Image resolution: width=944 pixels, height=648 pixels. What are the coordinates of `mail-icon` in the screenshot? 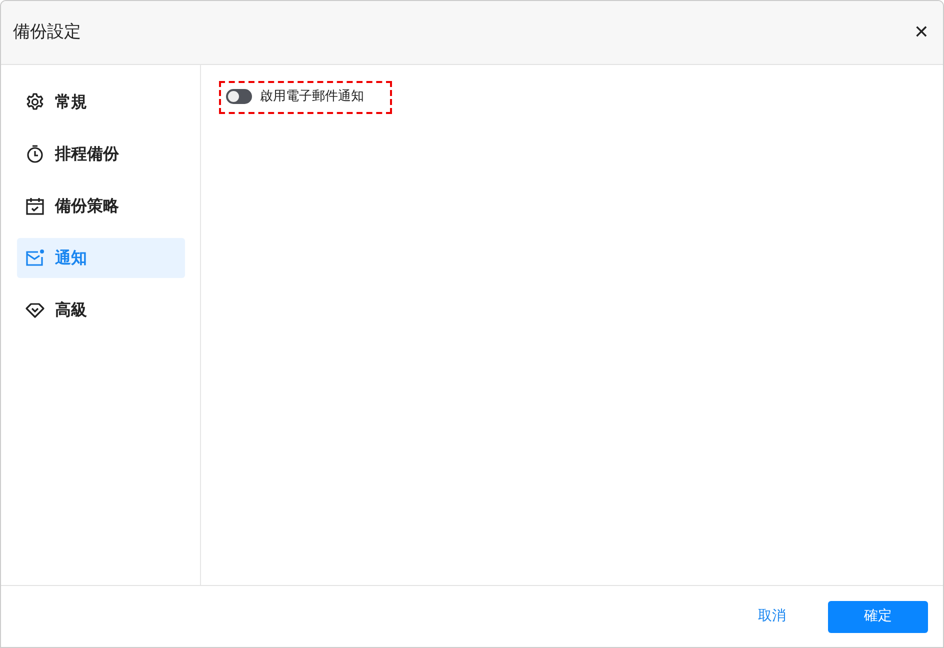 It's located at (35, 258).